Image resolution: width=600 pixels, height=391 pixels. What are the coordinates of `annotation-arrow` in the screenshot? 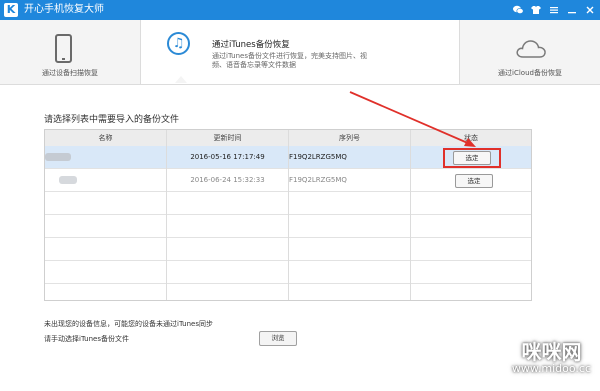 It's located at (412, 119).